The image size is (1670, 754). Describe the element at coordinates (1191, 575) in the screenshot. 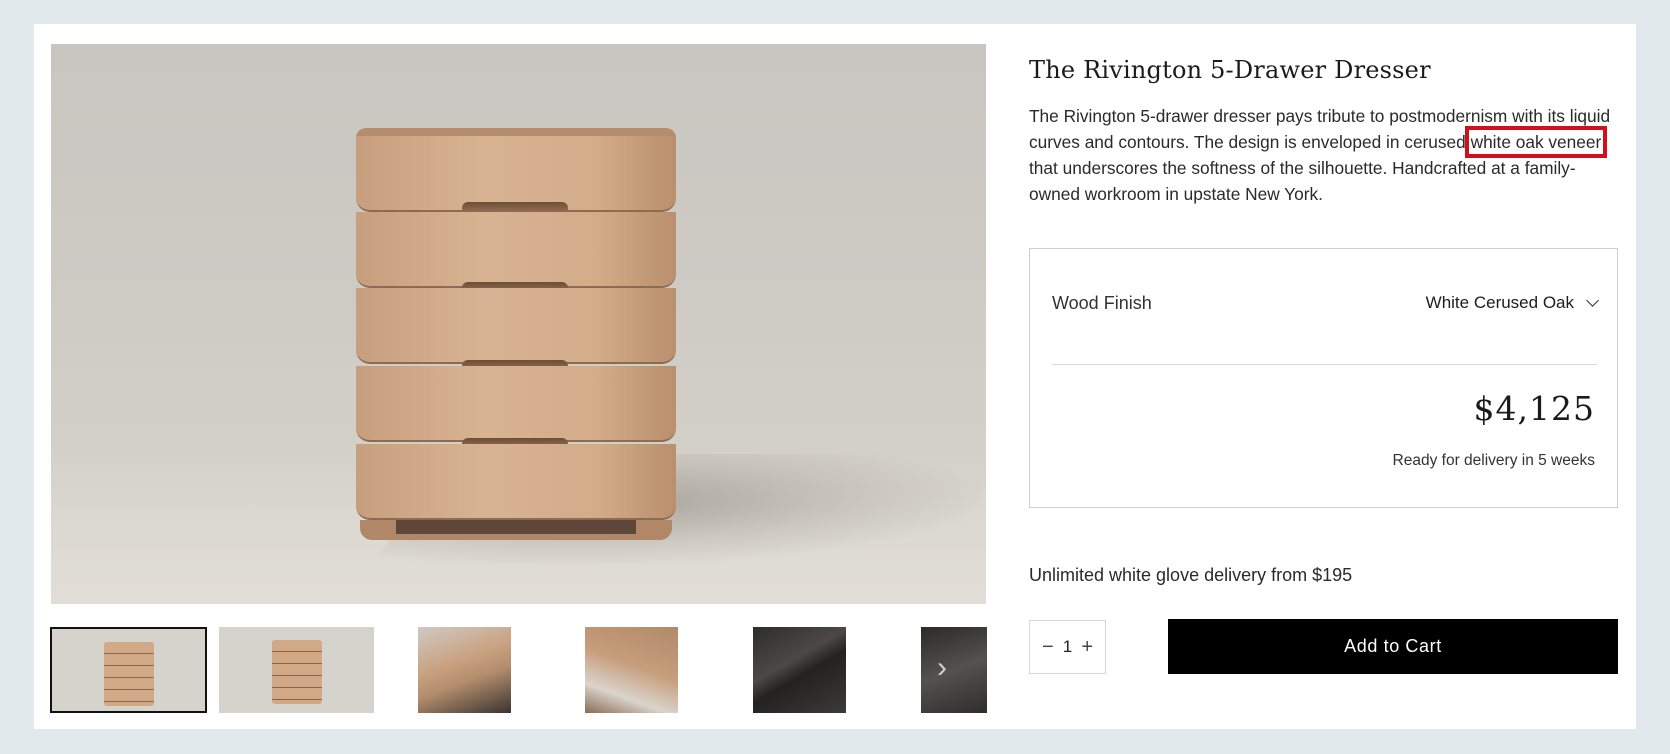

I see `shipping-info: Unlimited white glove delivery from $195` at that location.